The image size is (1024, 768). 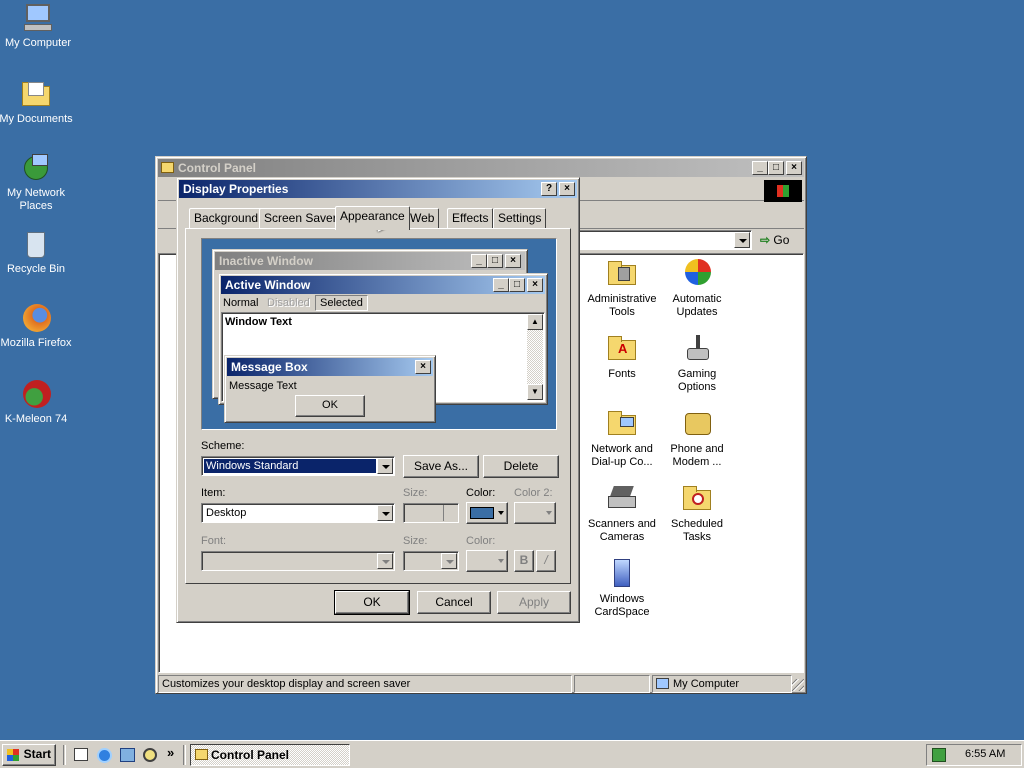 I want to click on cp-item-label: Scanners and Cameras, so click(x=622, y=530).